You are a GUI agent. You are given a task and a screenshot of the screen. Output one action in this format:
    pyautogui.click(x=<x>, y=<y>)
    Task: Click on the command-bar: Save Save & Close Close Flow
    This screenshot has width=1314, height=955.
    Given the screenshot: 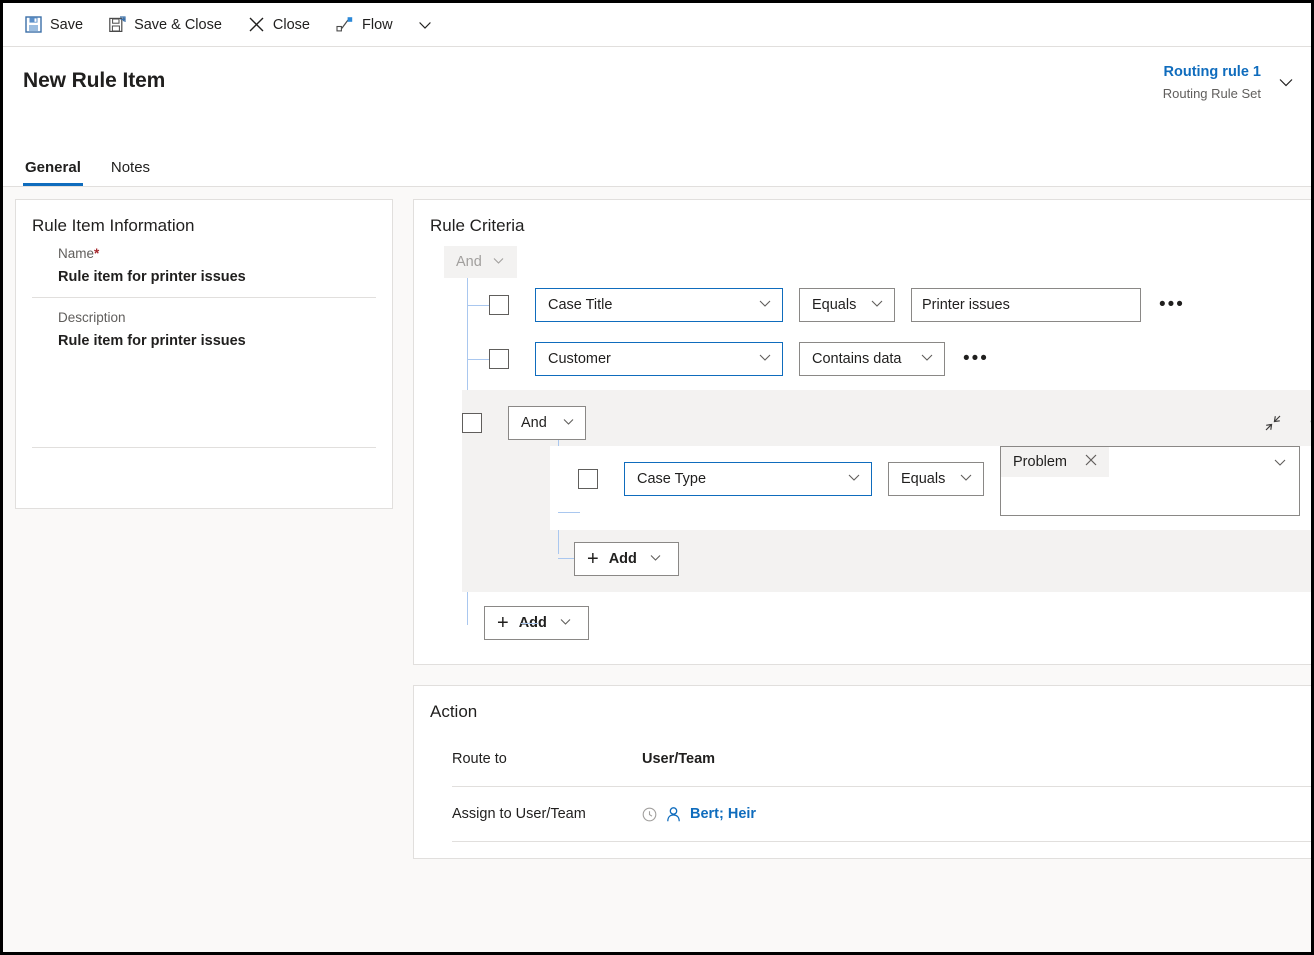 What is the action you would take?
    pyautogui.click(x=657, y=25)
    